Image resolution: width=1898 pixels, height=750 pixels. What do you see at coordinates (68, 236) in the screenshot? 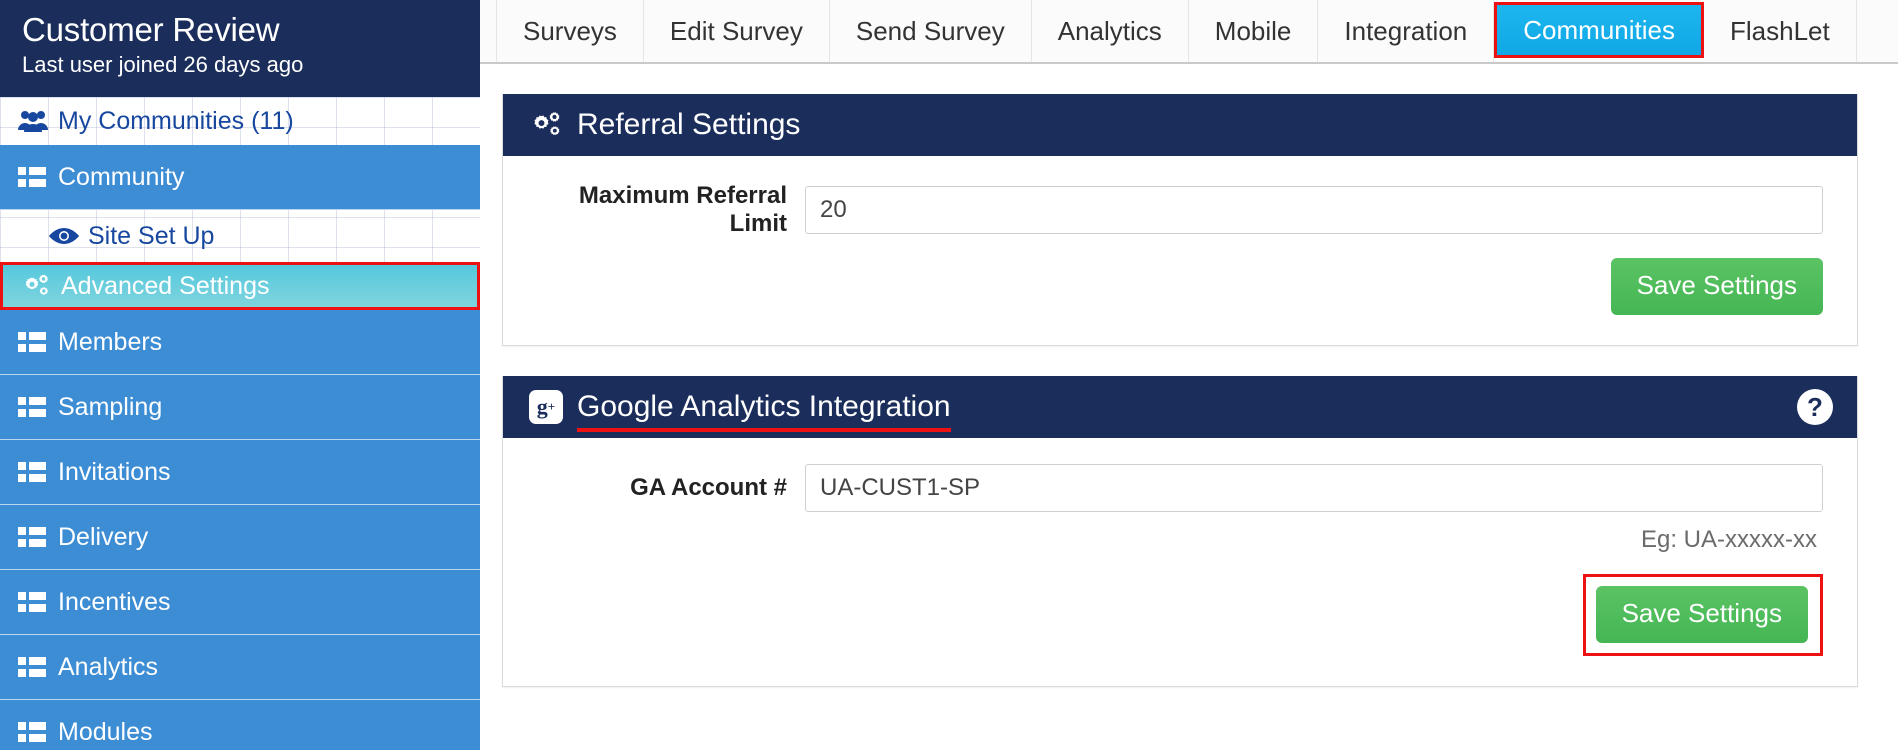
I see `eye-icon` at bounding box center [68, 236].